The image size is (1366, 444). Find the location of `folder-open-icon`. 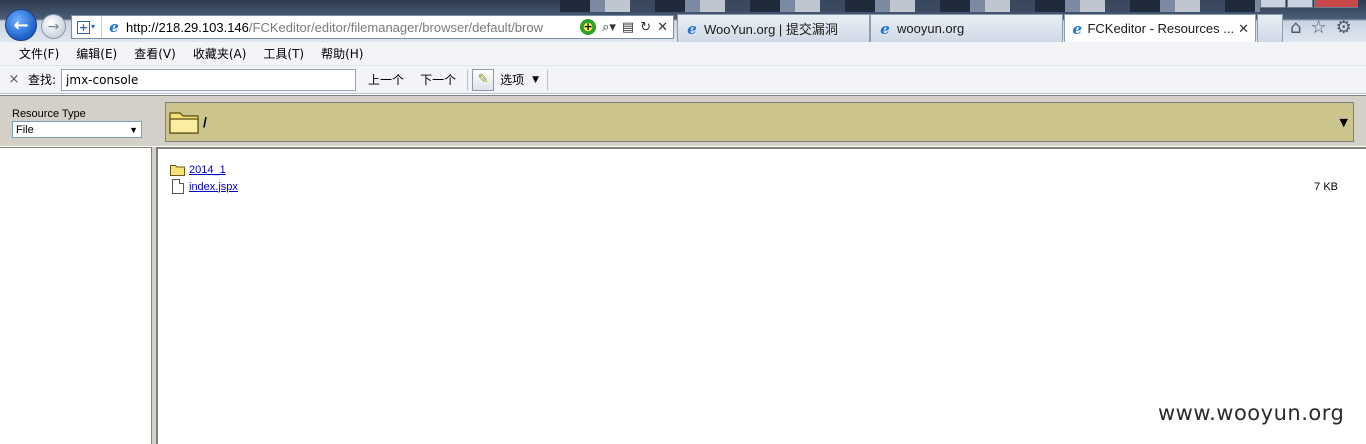

folder-open-icon is located at coordinates (184, 123).